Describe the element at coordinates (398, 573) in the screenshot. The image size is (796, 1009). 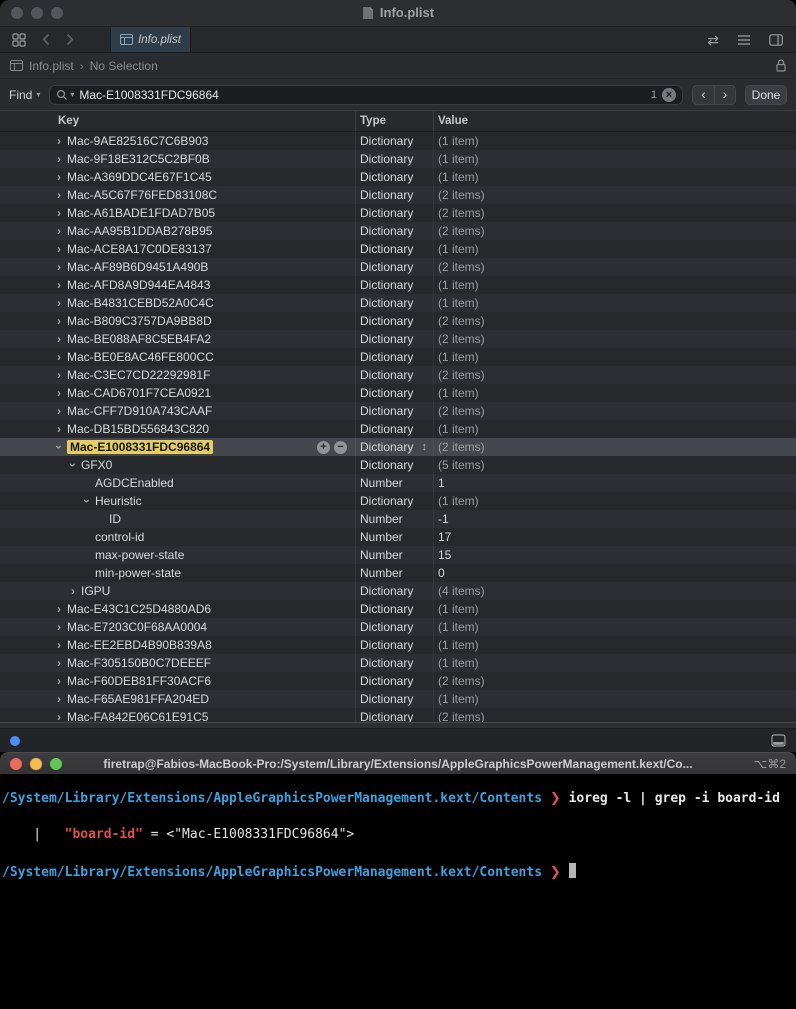
I see `plist-row: › min-power-state Number 0` at that location.